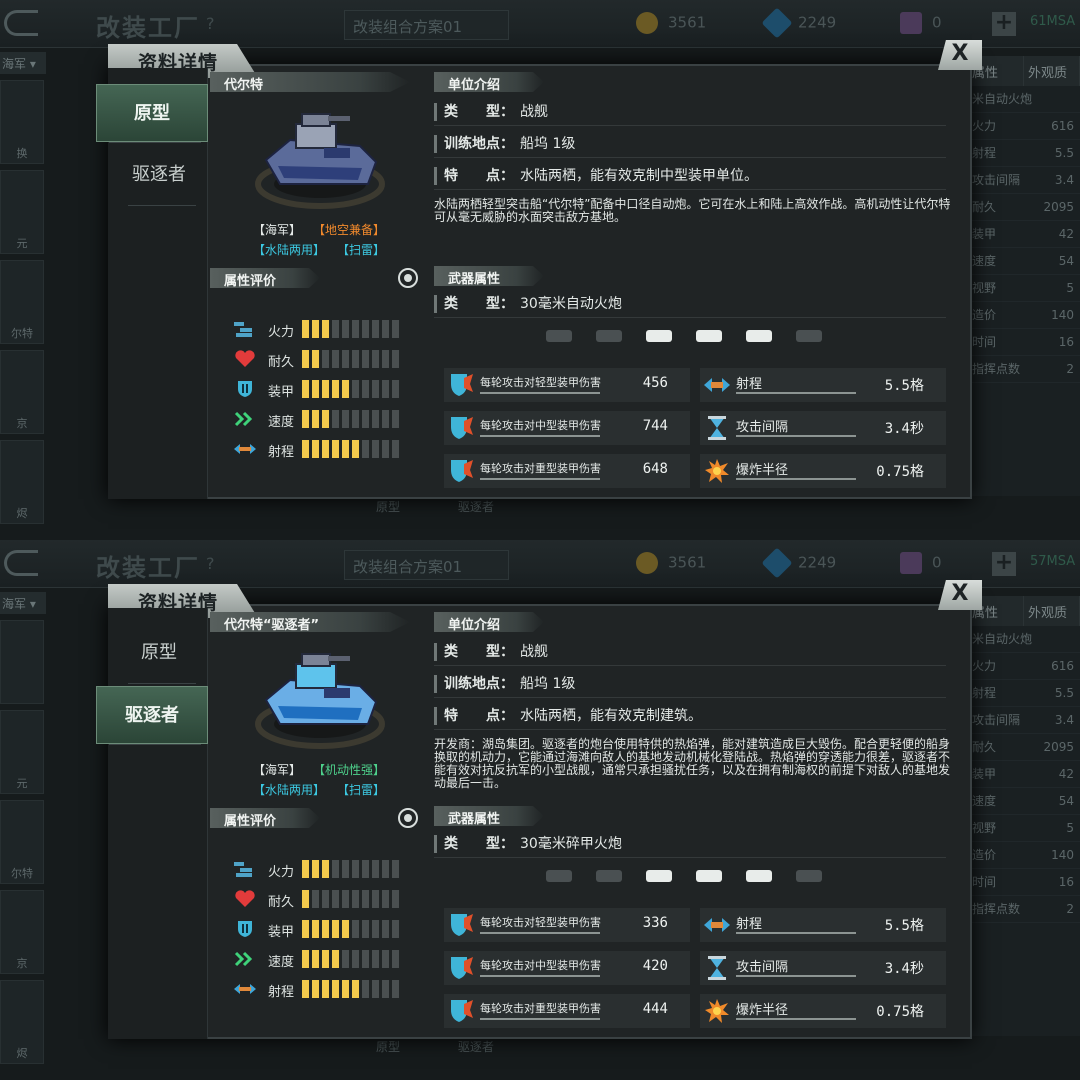 The width and height of the screenshot is (1080, 1080). Describe the element at coordinates (479, 652) in the screenshot. I see `intro-label: 类 型：` at that location.